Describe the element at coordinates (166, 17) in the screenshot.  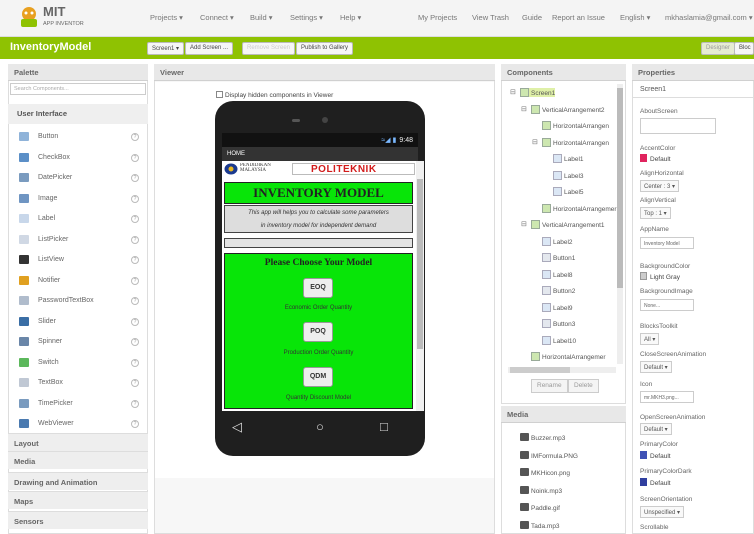
I see `menu-projects: Projects ▾` at that location.